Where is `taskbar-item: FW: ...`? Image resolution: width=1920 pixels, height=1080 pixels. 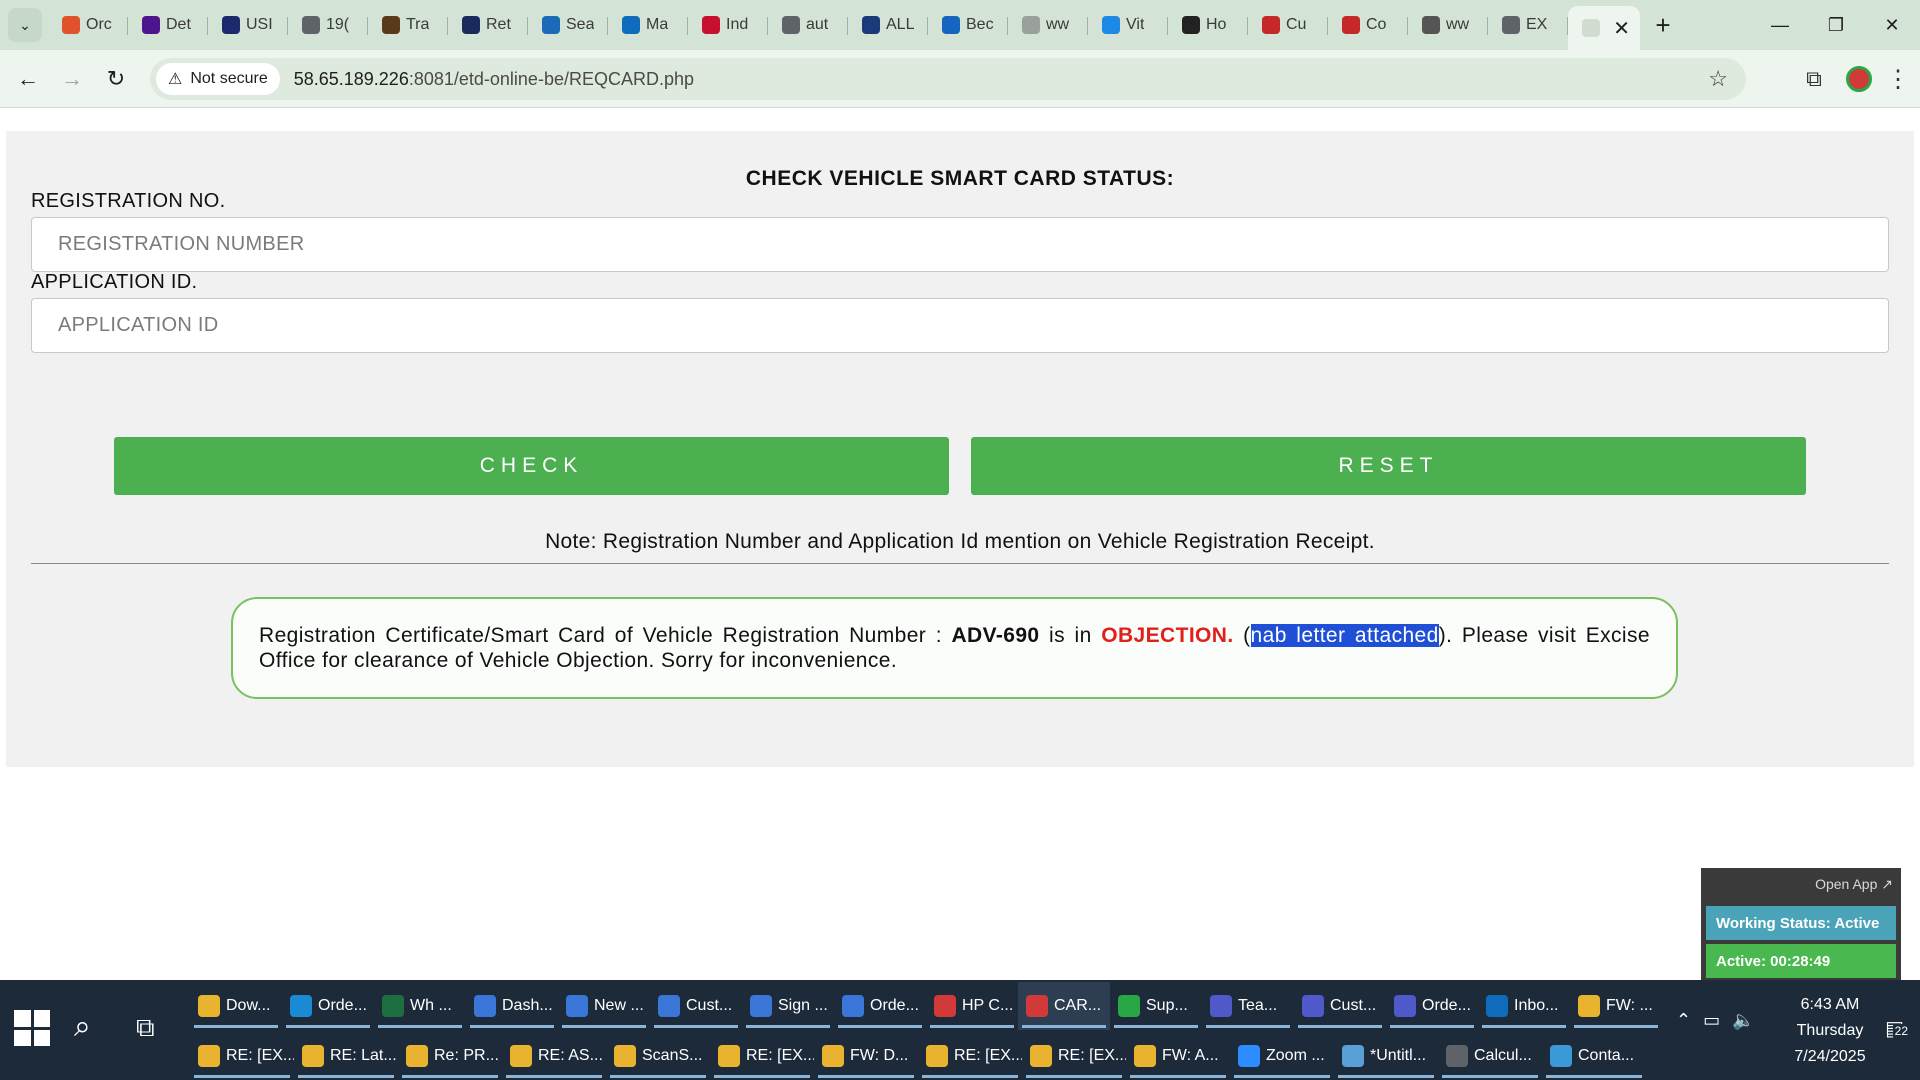 taskbar-item: FW: ... is located at coordinates (1616, 1006).